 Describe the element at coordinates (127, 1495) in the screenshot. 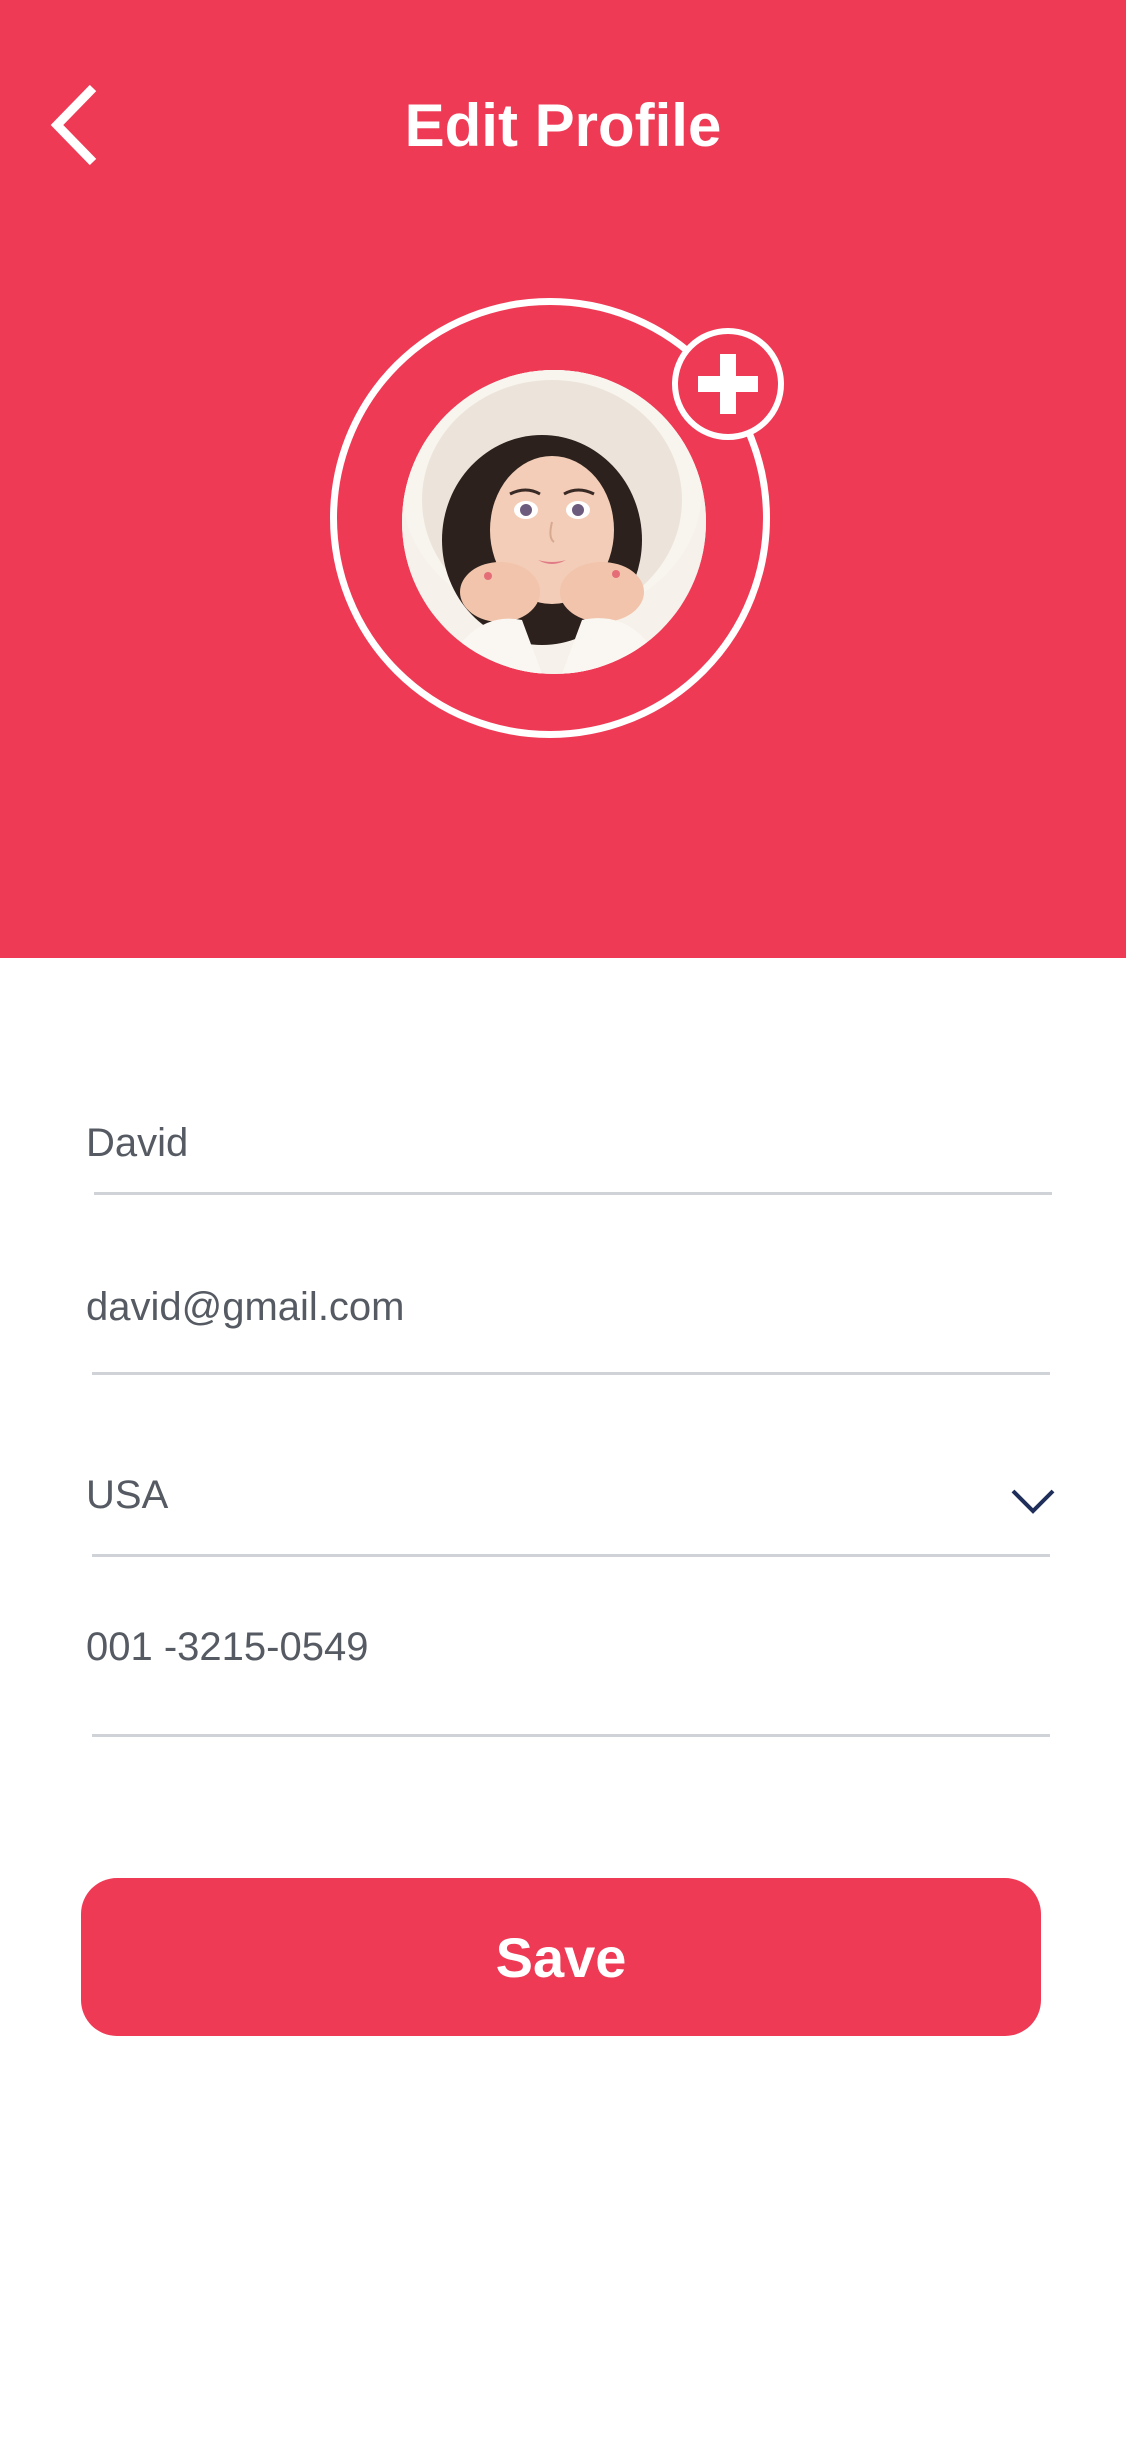

I see `country-value: USA` at that location.